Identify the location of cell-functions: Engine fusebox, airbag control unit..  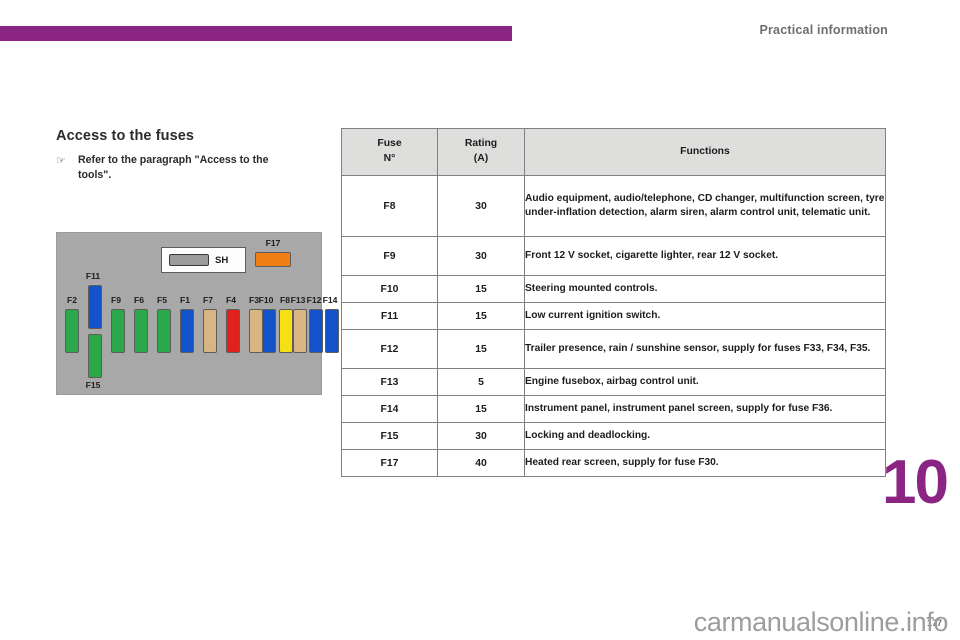
(705, 382).